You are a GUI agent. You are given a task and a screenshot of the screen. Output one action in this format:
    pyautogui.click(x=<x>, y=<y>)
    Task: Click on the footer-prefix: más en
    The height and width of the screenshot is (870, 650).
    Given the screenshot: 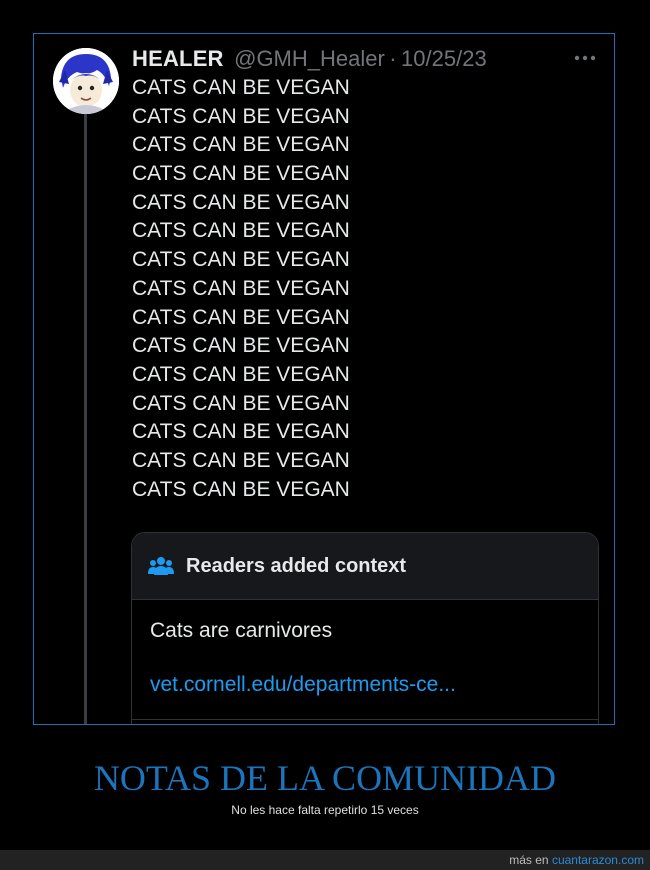 What is the action you would take?
    pyautogui.click(x=529, y=860)
    